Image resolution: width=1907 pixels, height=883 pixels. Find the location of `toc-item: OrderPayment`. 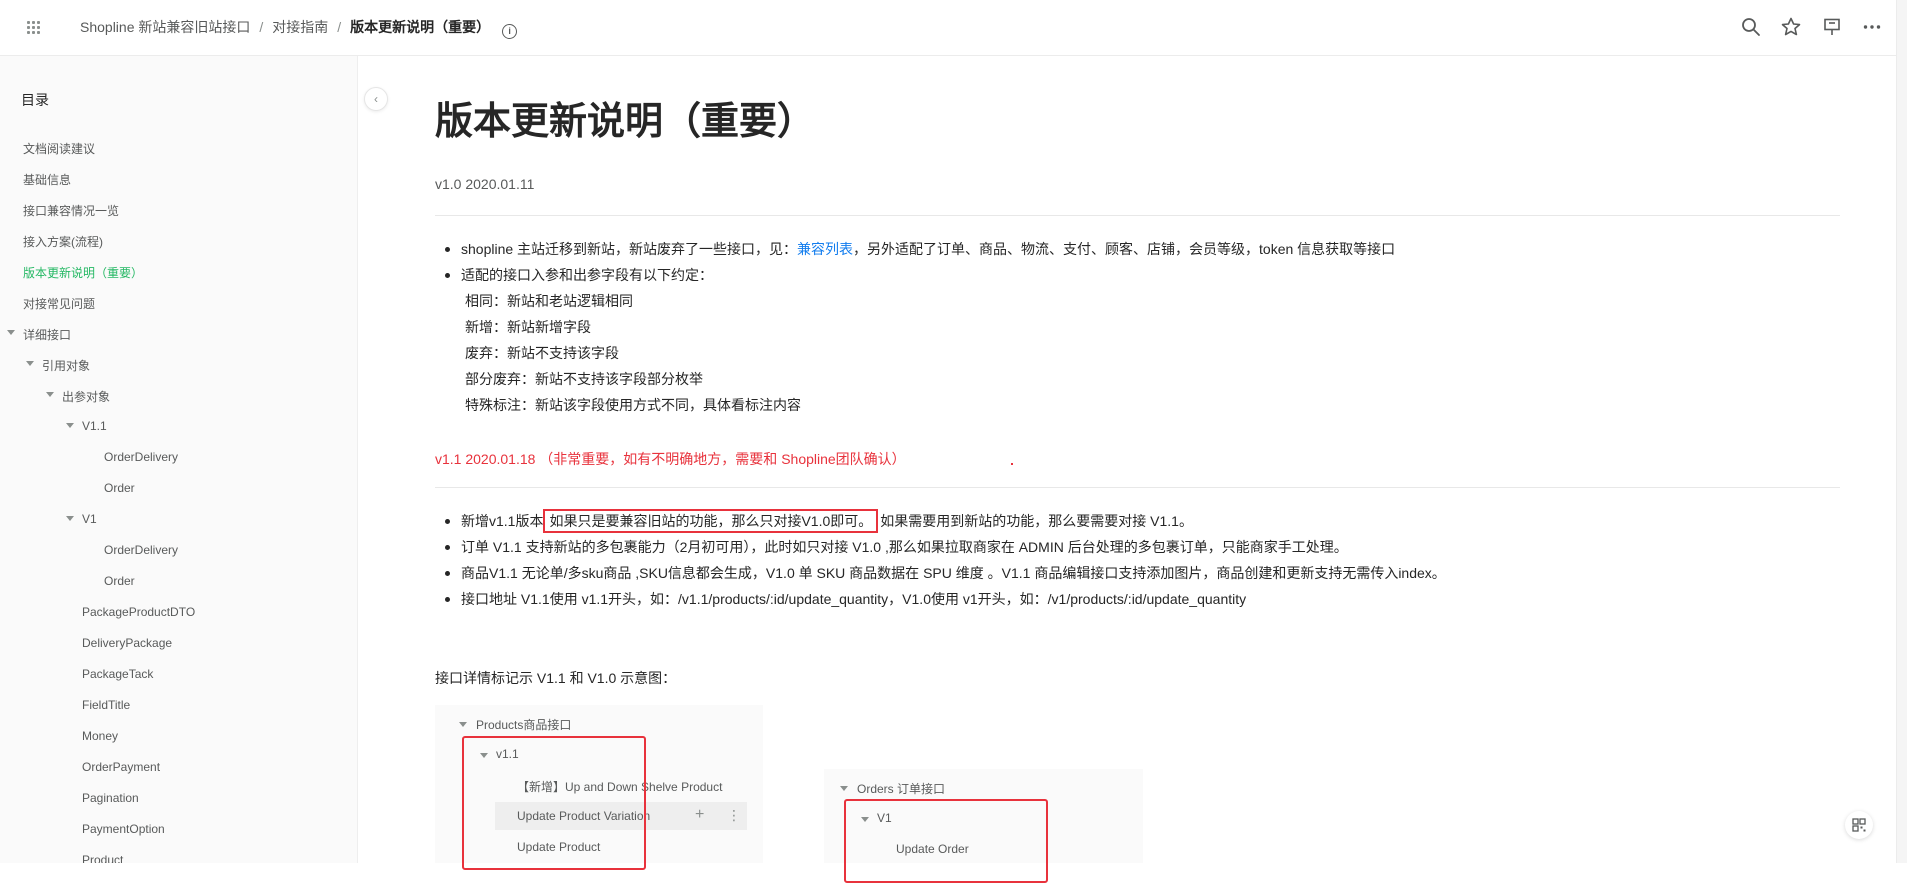

toc-item: OrderPayment is located at coordinates (179, 775).